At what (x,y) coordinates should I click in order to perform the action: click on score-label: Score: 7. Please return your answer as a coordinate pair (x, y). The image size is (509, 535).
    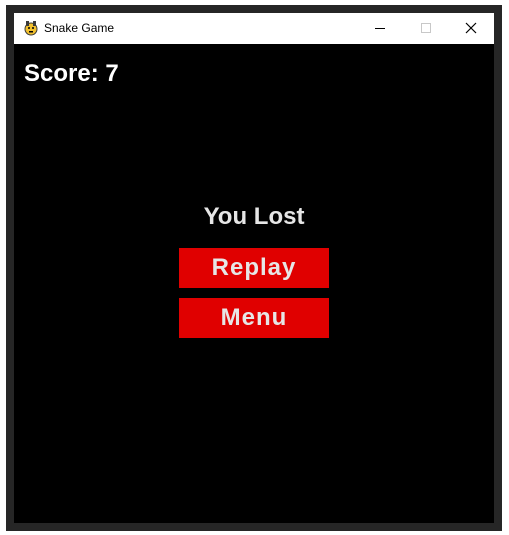
    Looking at the image, I should click on (71, 73).